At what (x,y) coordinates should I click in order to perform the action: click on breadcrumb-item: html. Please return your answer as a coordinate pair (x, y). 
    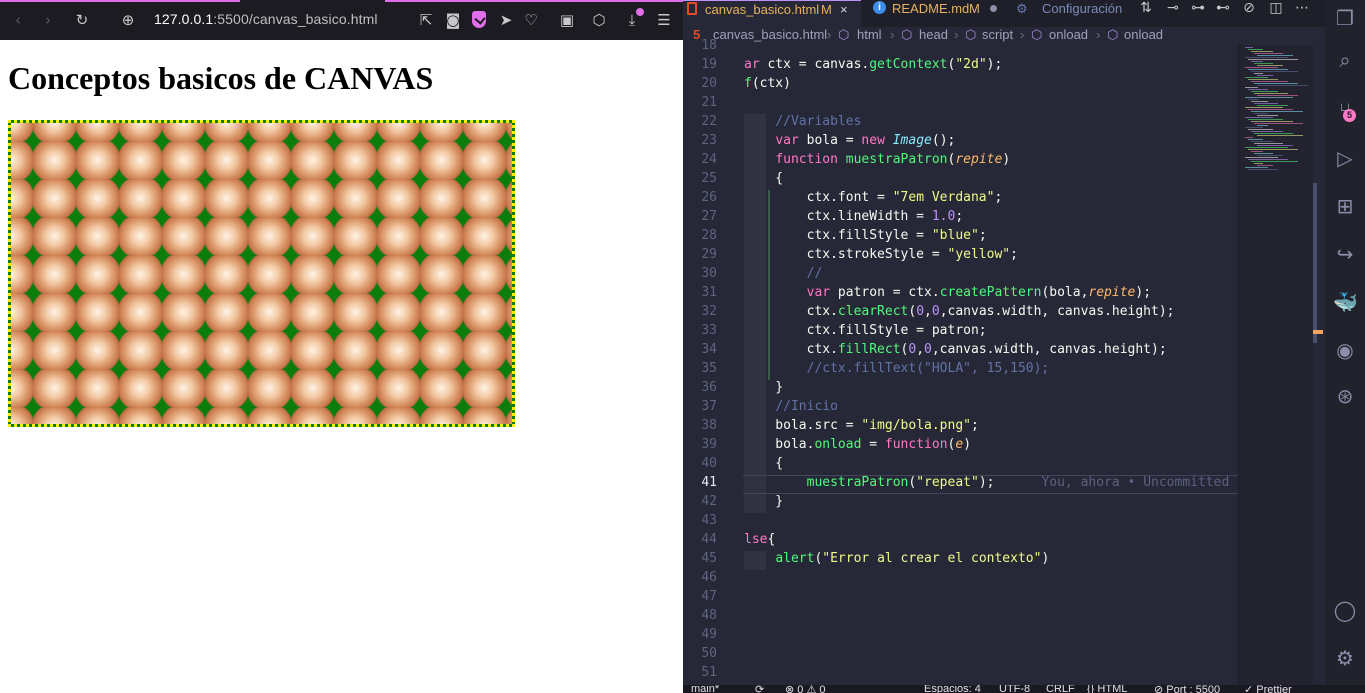
    Looking at the image, I should click on (869, 34).